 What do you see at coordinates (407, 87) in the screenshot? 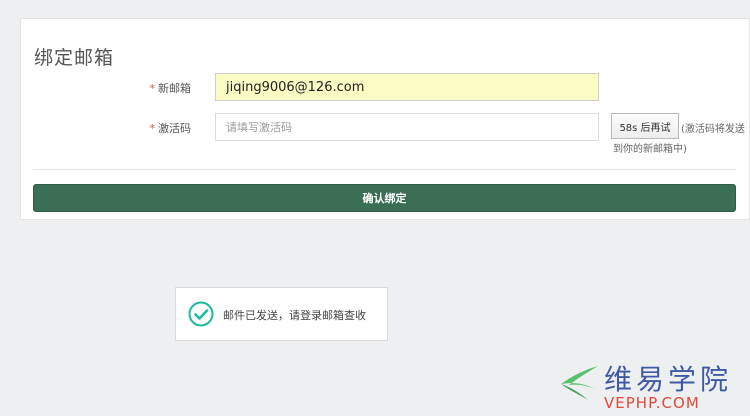
I see `email-input` at bounding box center [407, 87].